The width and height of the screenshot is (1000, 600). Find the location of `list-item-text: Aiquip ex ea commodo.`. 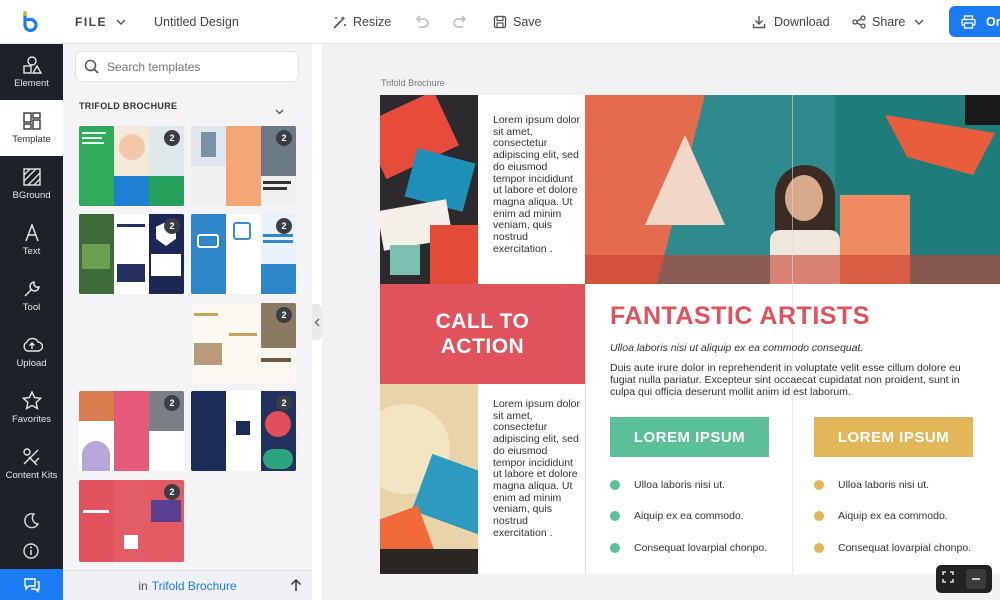

list-item-text: Aiquip ex ea commodo. is located at coordinates (893, 516).